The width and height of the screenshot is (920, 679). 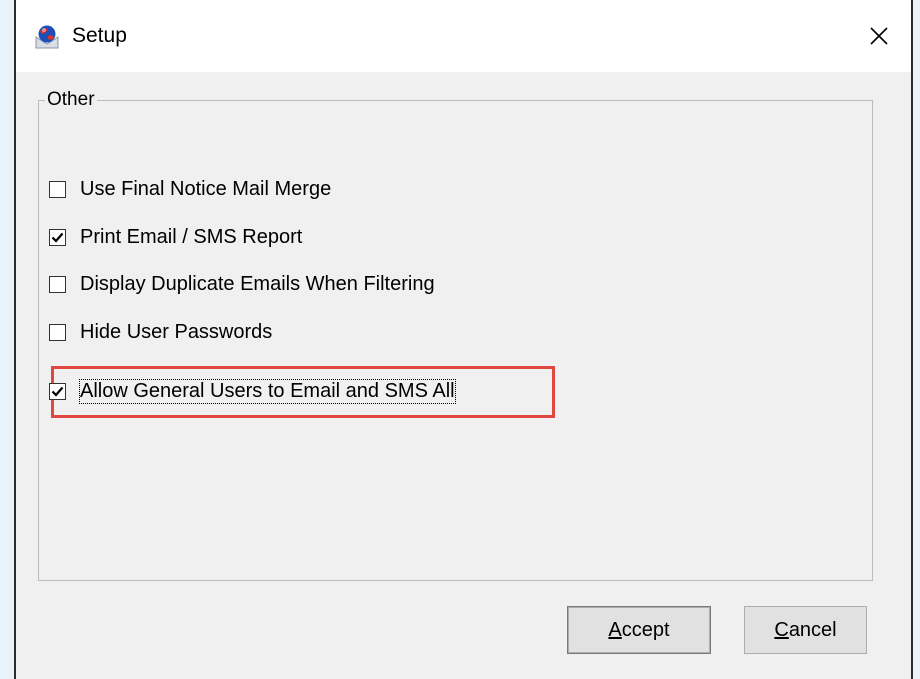 I want to click on option-allow-general-users-email-sms-all: Allow General Users to Email and SMS All, so click(x=252, y=391).